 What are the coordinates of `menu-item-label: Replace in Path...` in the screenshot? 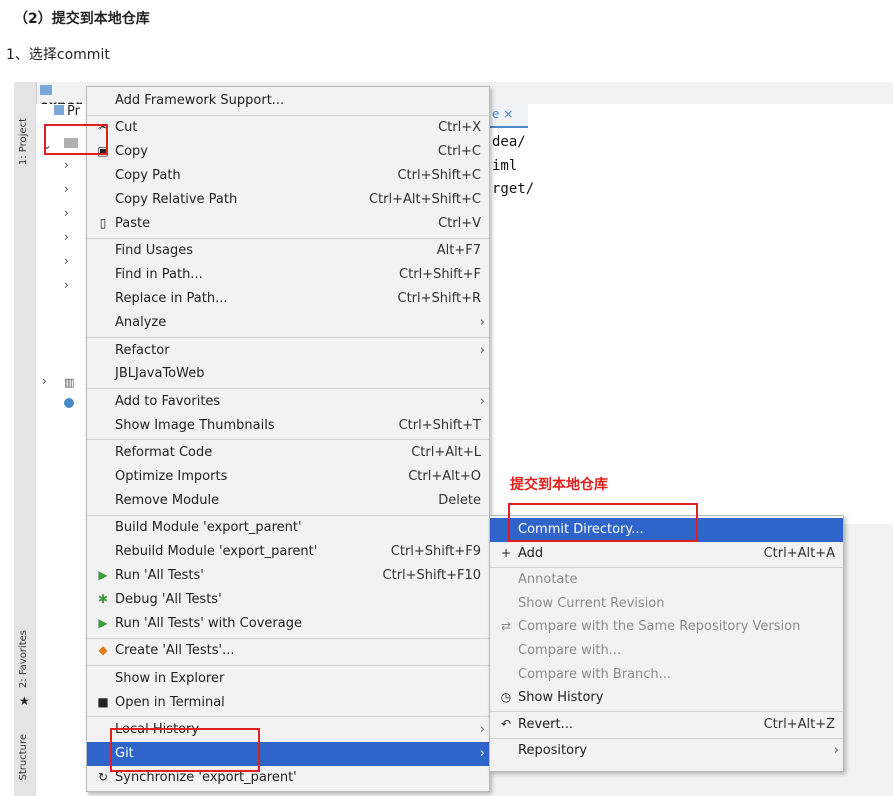 It's located at (171, 299).